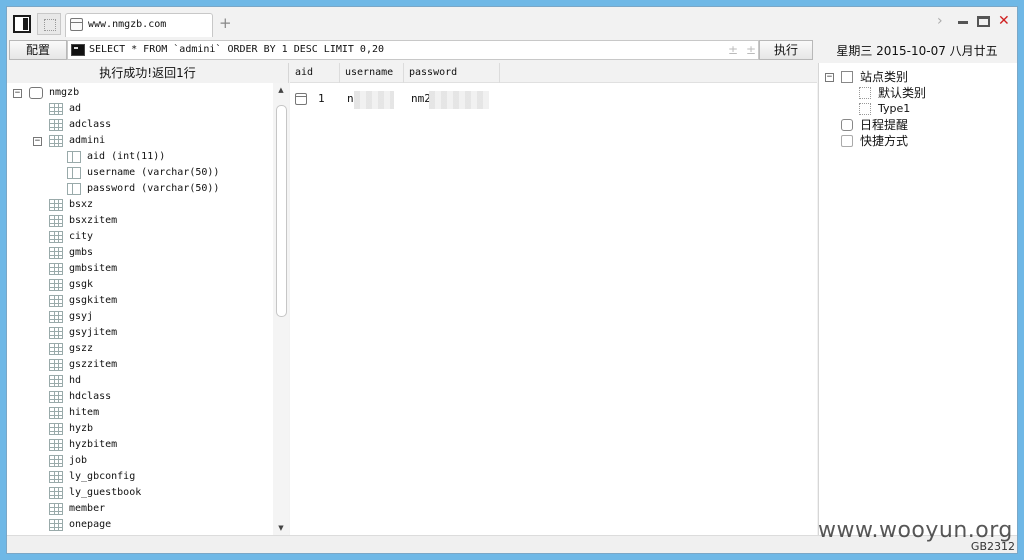 The height and width of the screenshot is (560, 1024). I want to click on table-label: admini, so click(87, 140).